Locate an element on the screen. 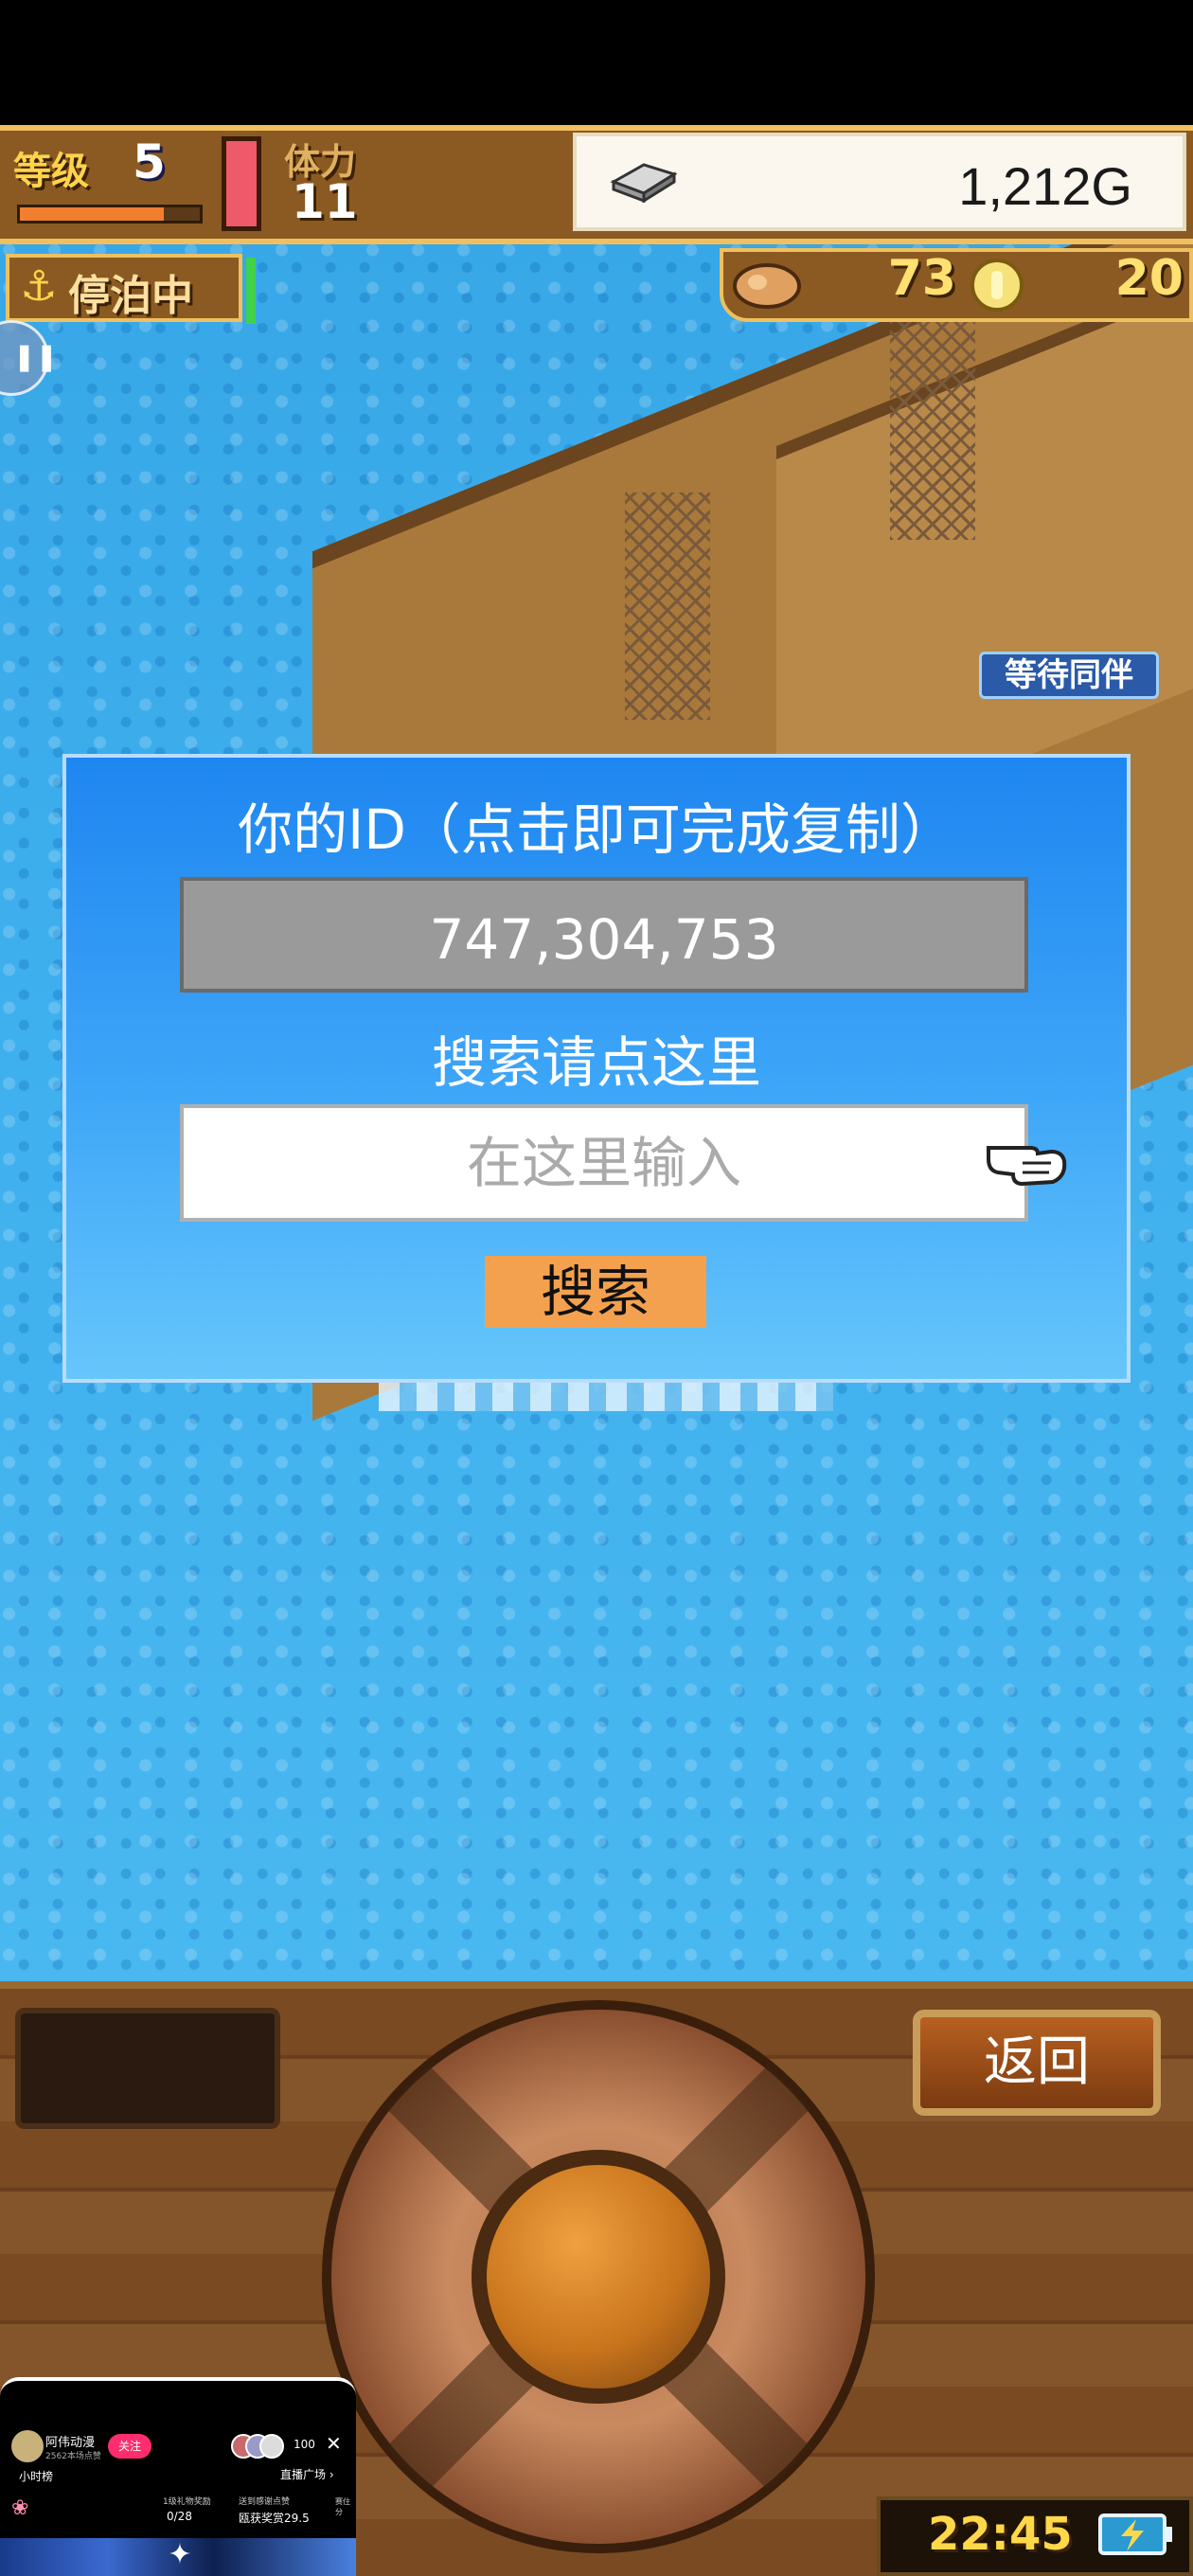 The width and height of the screenshot is (1193, 2576). stamina-label: 体力 is located at coordinates (320, 162).